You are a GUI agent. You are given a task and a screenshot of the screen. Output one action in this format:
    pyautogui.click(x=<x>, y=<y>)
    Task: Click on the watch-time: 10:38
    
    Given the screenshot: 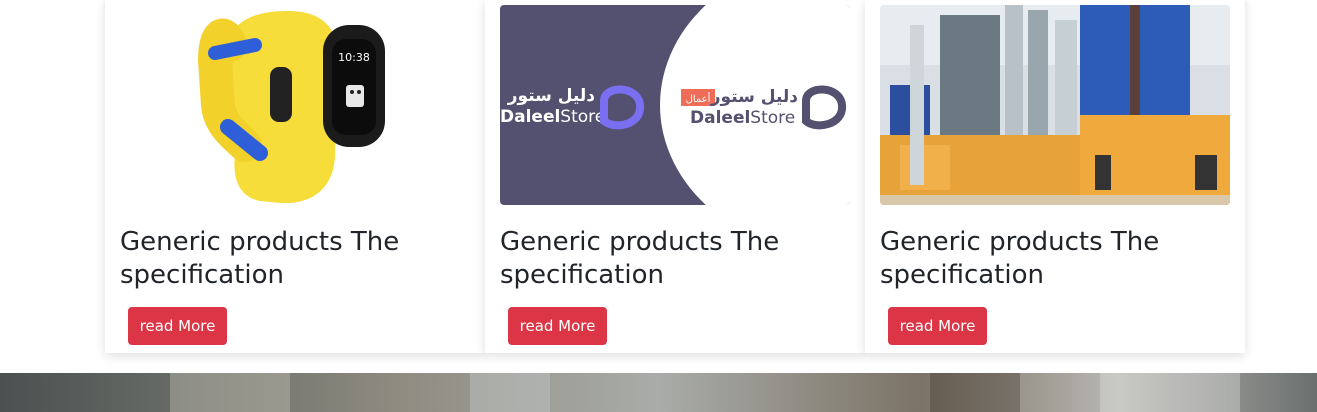 What is the action you would take?
    pyautogui.click(x=354, y=57)
    